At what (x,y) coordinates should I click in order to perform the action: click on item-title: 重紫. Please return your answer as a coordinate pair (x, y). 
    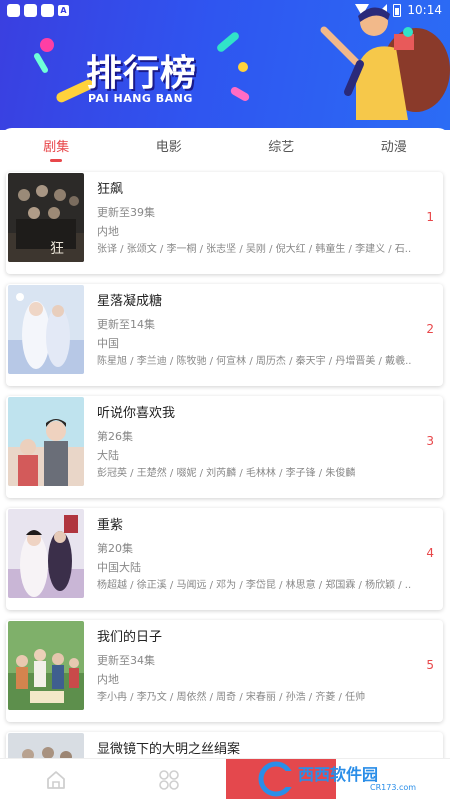
    Looking at the image, I should click on (110, 525).